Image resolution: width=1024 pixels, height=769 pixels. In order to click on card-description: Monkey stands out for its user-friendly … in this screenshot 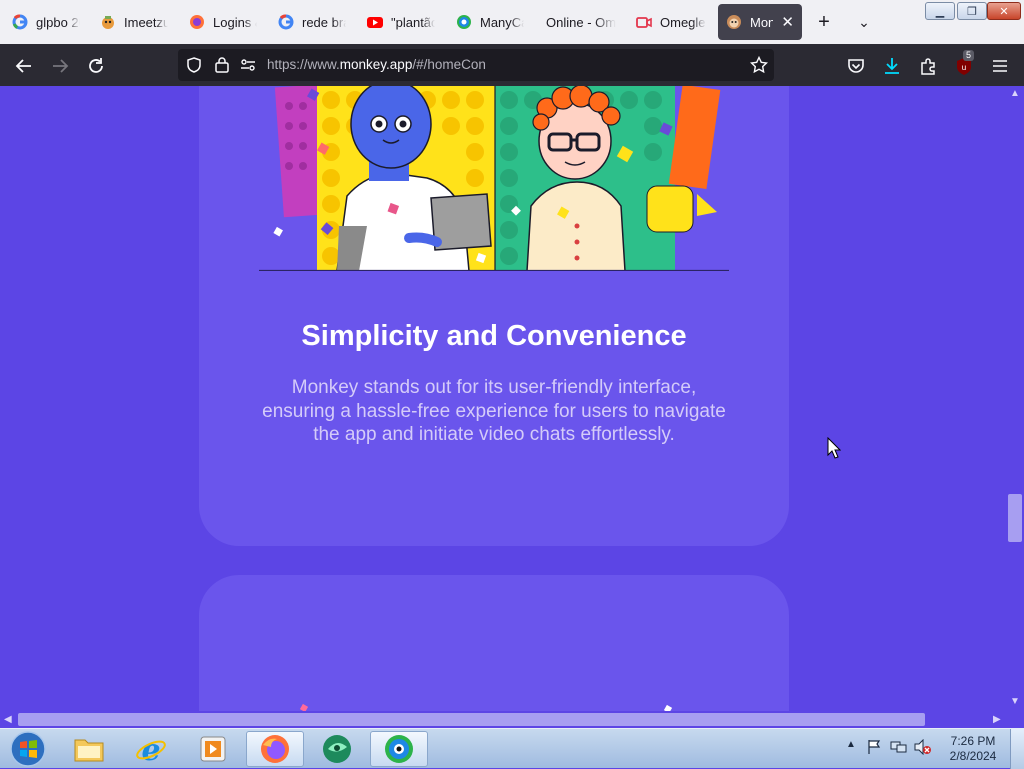, I will do `click(494, 411)`.